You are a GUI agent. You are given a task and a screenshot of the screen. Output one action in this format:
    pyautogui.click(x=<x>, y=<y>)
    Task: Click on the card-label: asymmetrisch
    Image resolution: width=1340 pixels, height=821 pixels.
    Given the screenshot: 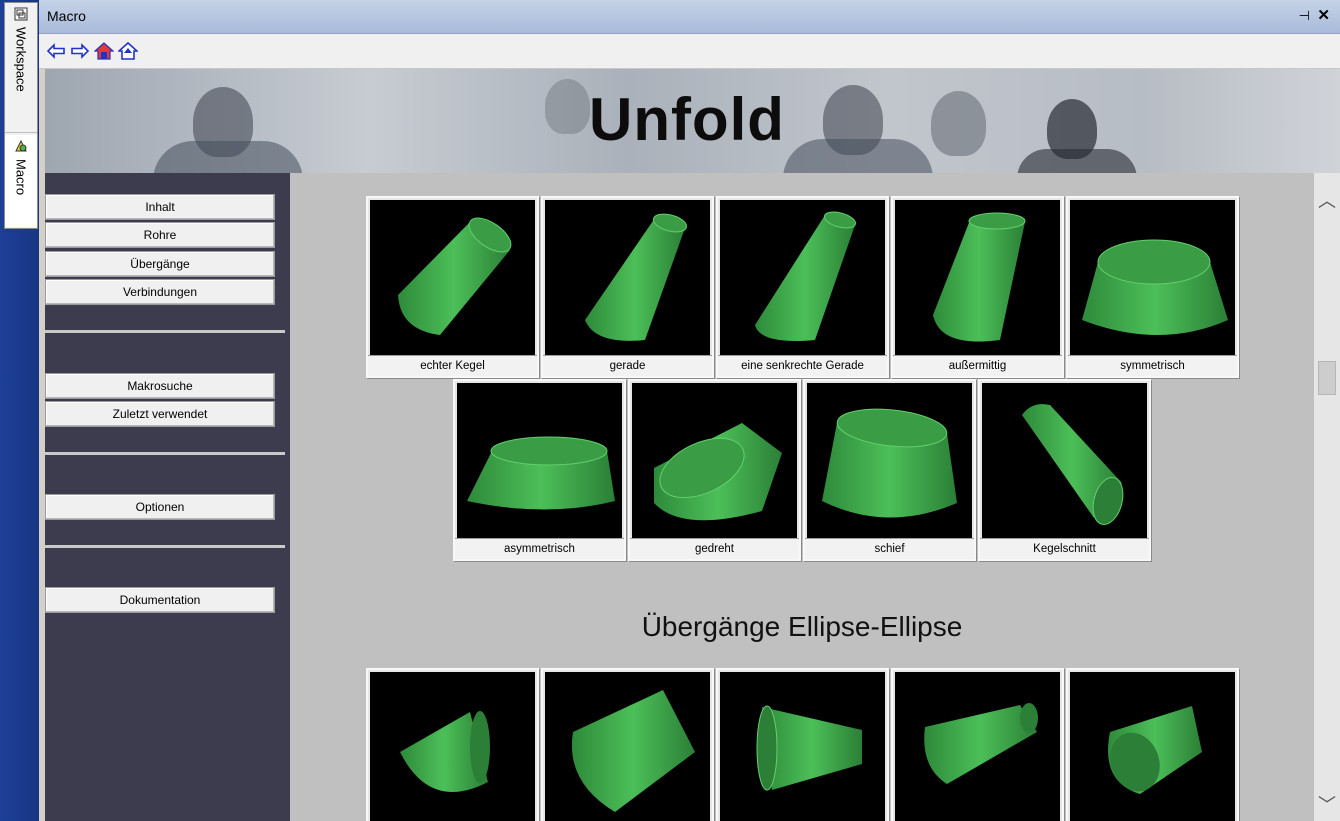 What is the action you would take?
    pyautogui.click(x=539, y=548)
    